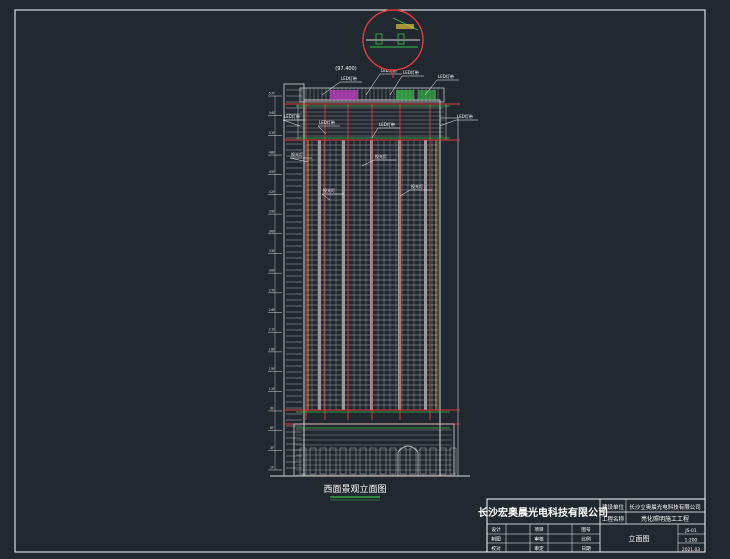 This screenshot has width=730, height=559. What do you see at coordinates (586, 539) in the screenshot?
I see `title-row-label: 比例` at bounding box center [586, 539].